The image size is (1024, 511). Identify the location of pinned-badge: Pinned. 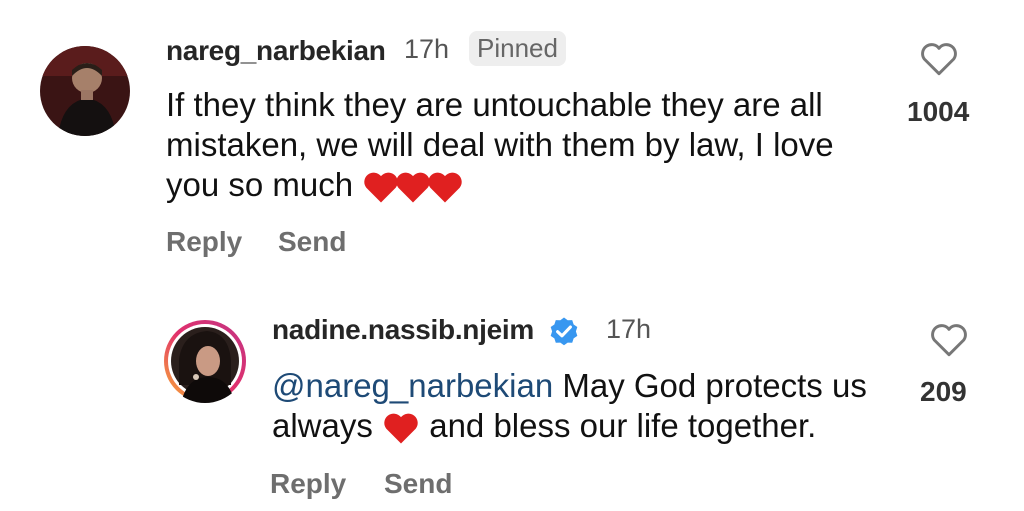
(517, 48).